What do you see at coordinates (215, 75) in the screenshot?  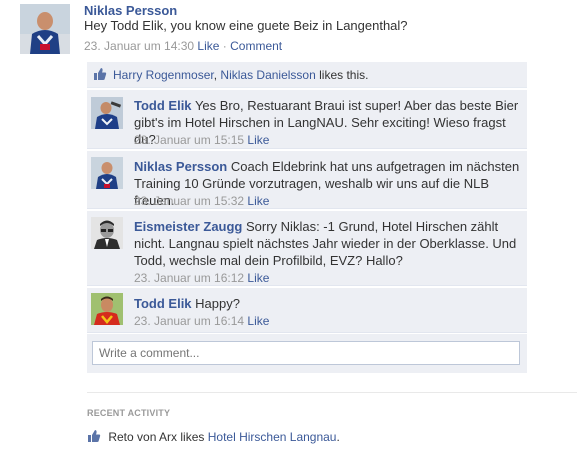 I see `likes-comma: ,` at bounding box center [215, 75].